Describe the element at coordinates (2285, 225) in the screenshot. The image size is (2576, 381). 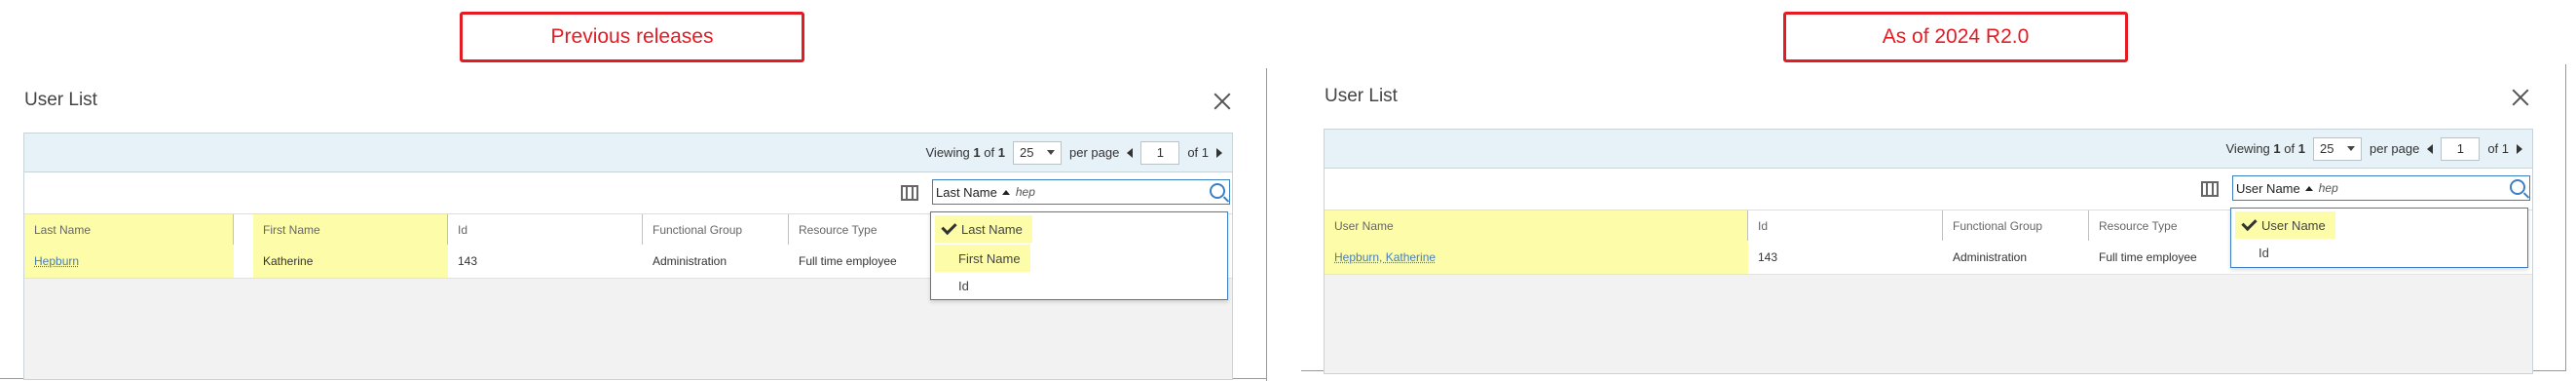
I see `dropdown-item-user-name: User Name` at that location.